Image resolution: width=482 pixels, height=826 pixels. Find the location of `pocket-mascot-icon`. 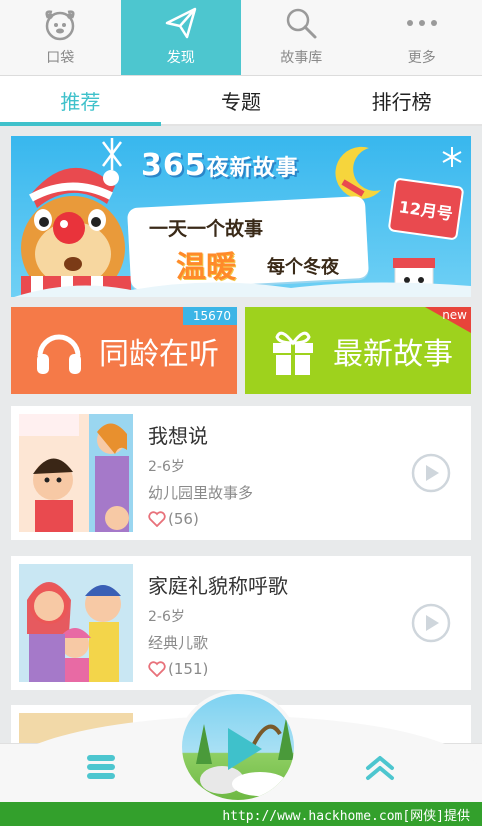

pocket-mascot-icon is located at coordinates (60, 23).